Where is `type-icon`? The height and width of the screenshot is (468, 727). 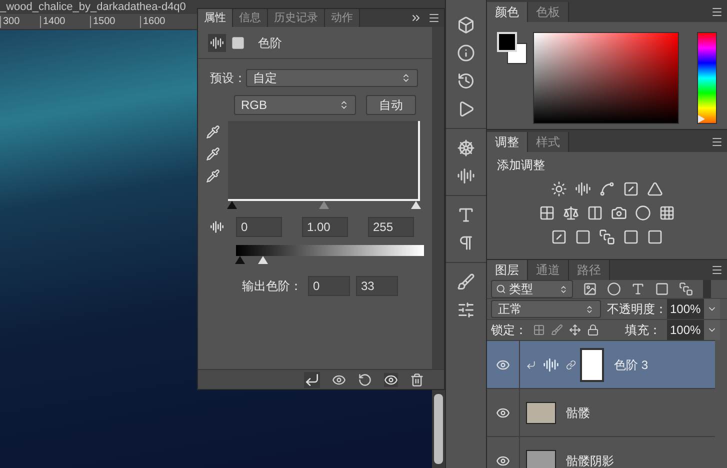 type-icon is located at coordinates (466, 215).